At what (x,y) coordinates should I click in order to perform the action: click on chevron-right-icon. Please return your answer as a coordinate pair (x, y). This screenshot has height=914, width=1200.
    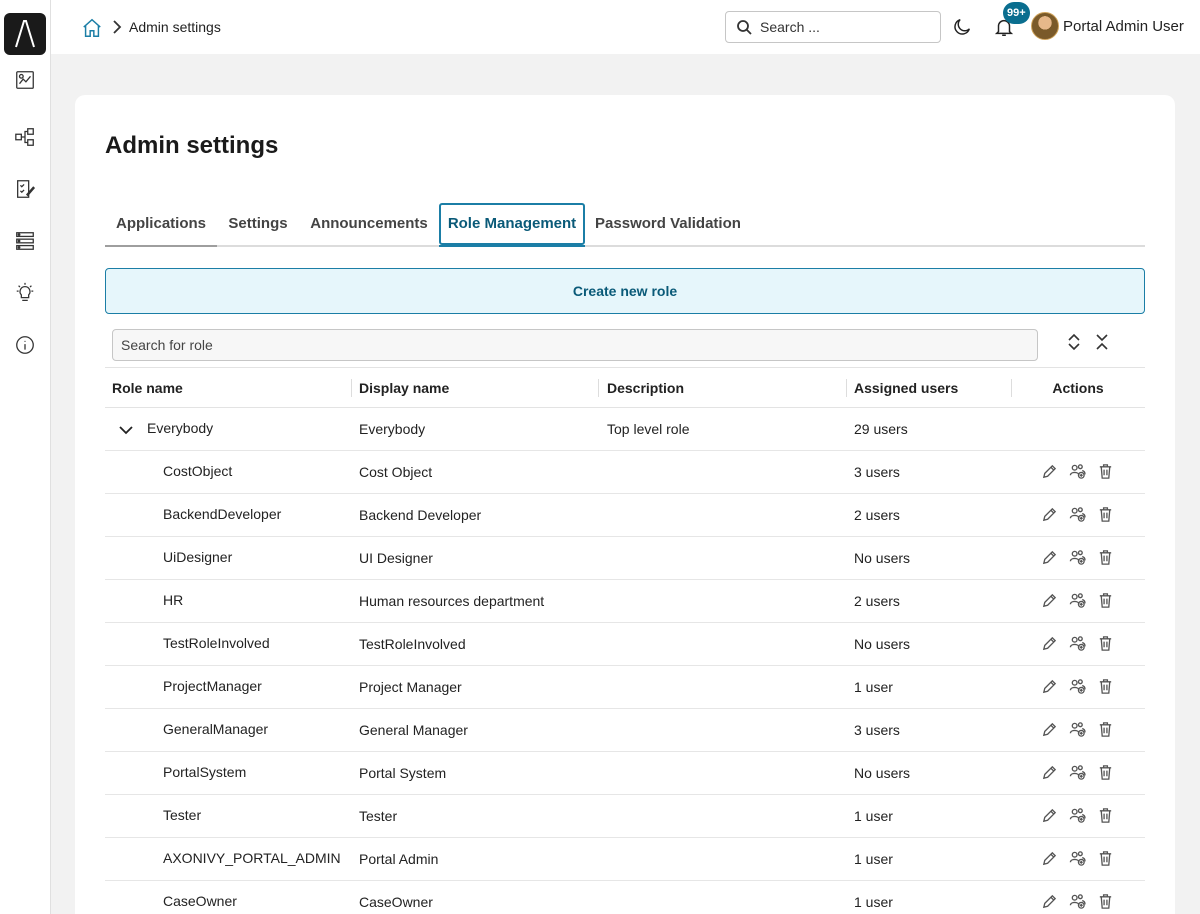
    Looking at the image, I should click on (117, 27).